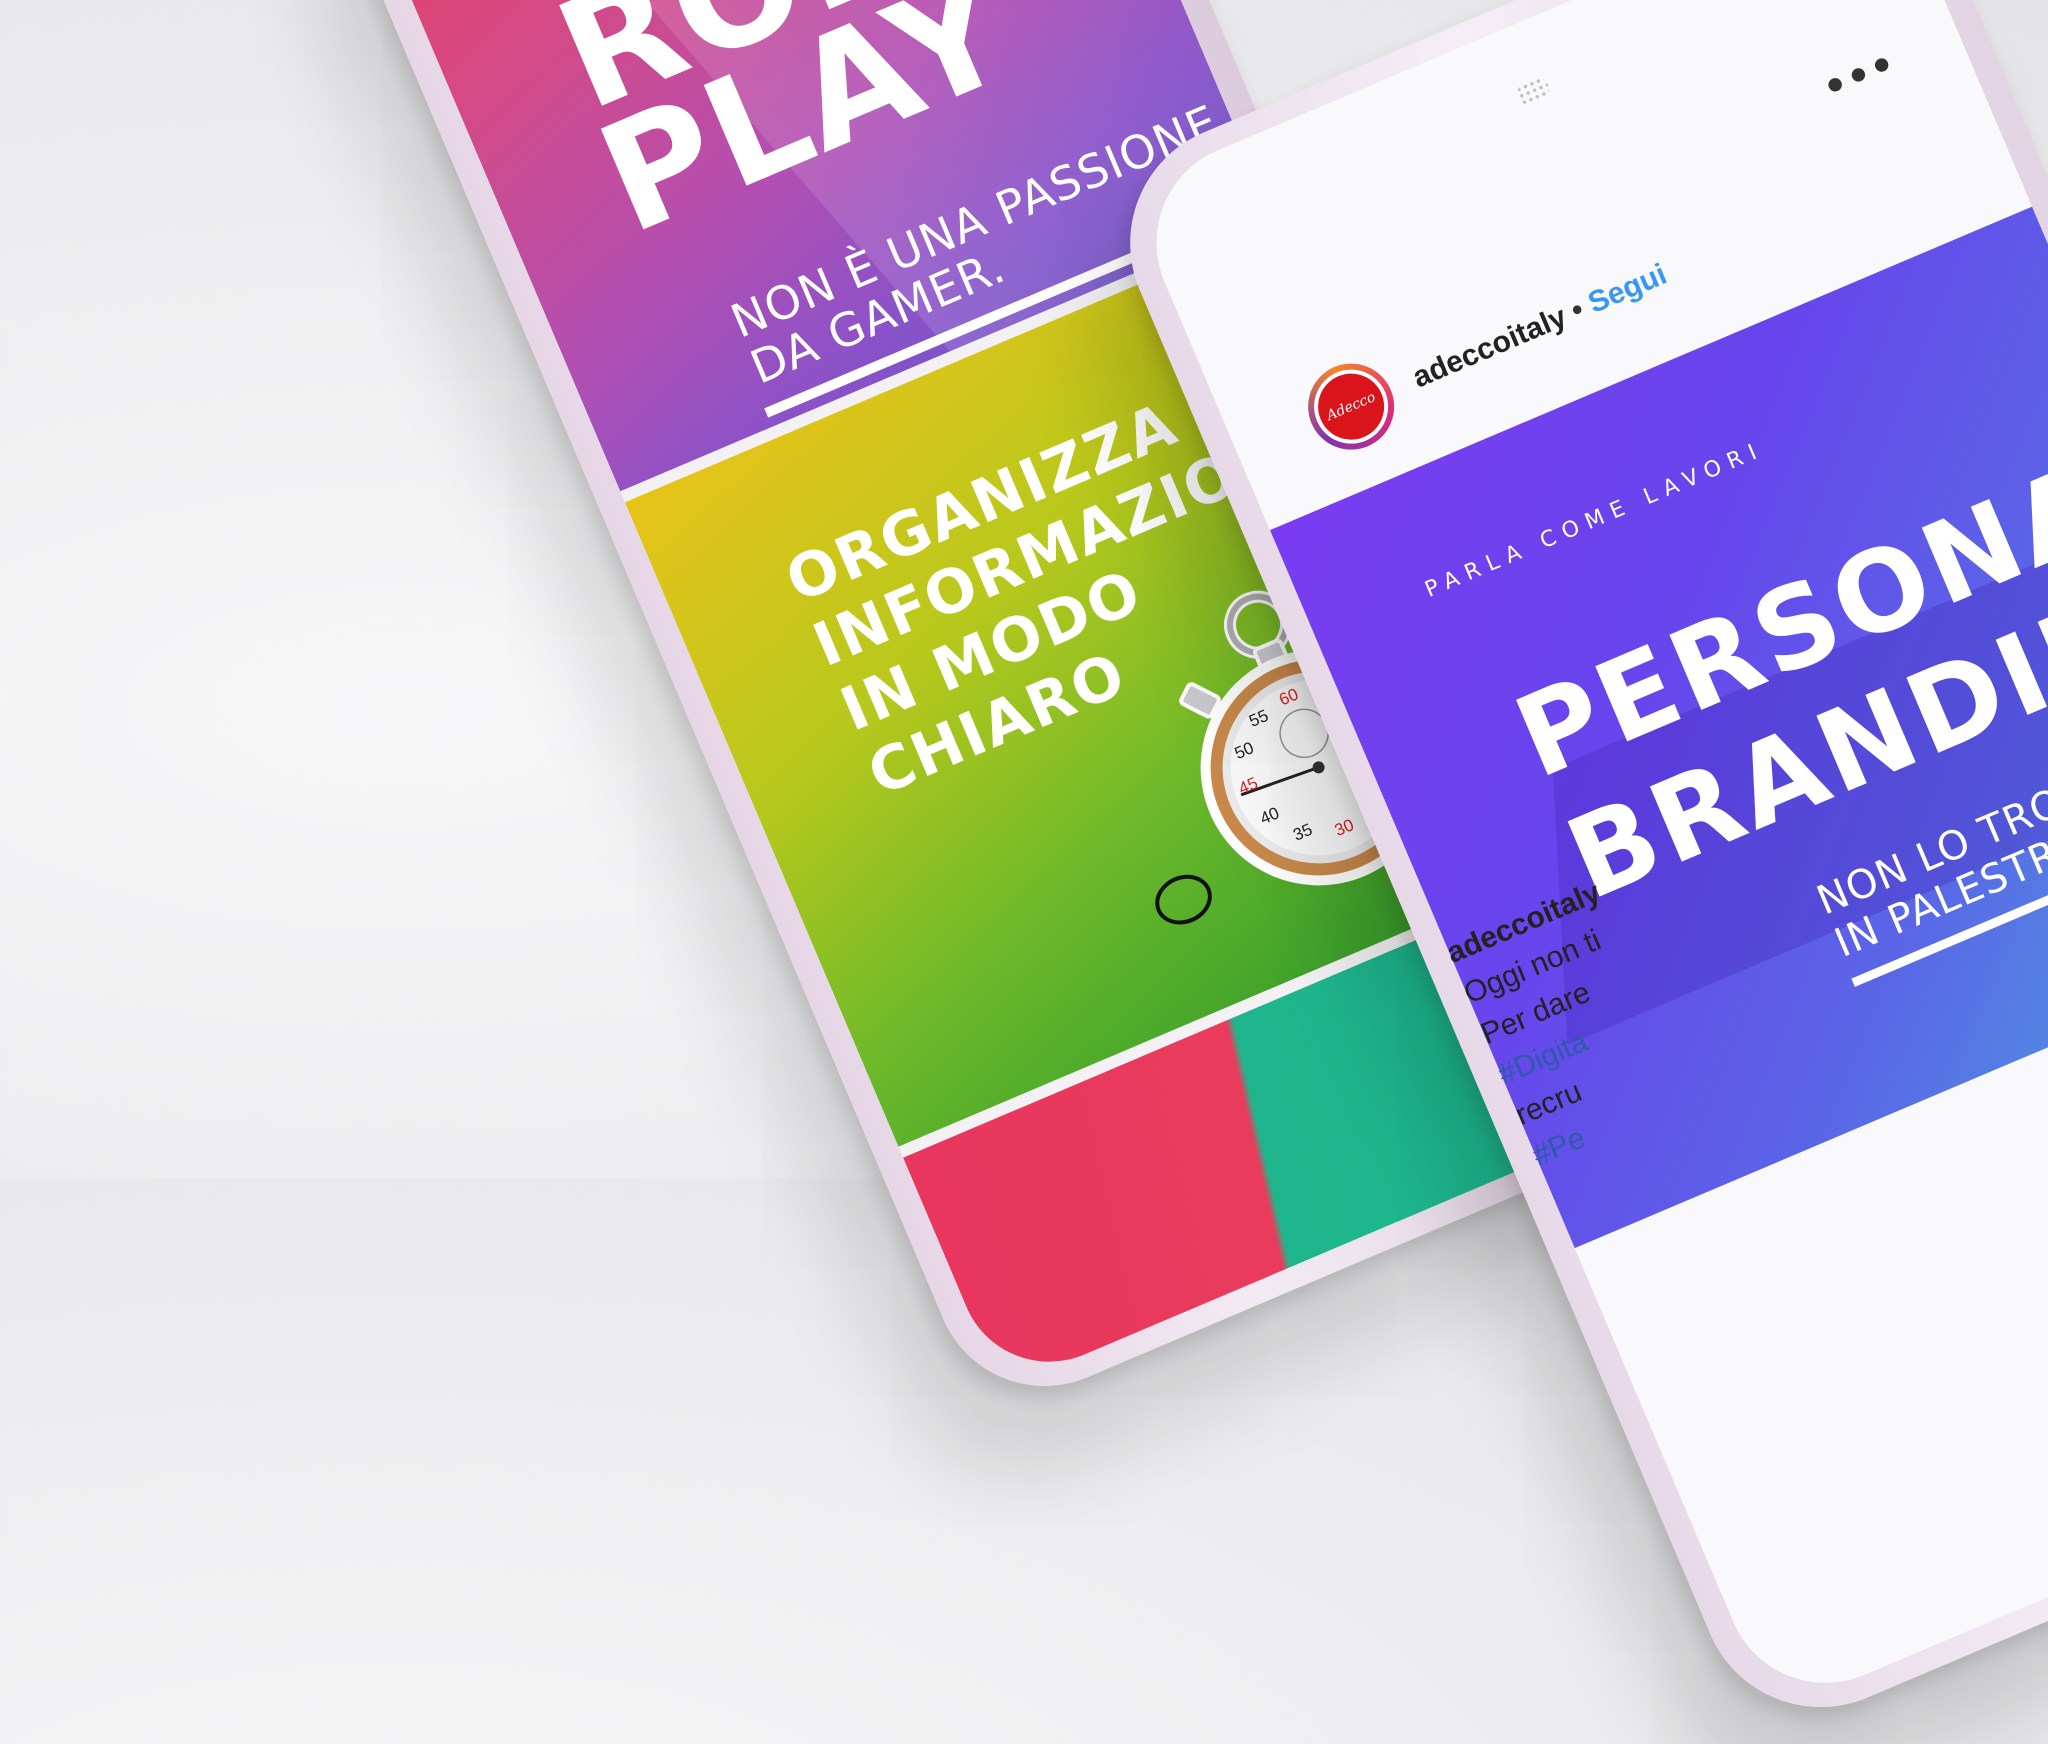 Image resolution: width=2048 pixels, height=1744 pixels. I want to click on more-options-icon: •••, so click(1859, 76).